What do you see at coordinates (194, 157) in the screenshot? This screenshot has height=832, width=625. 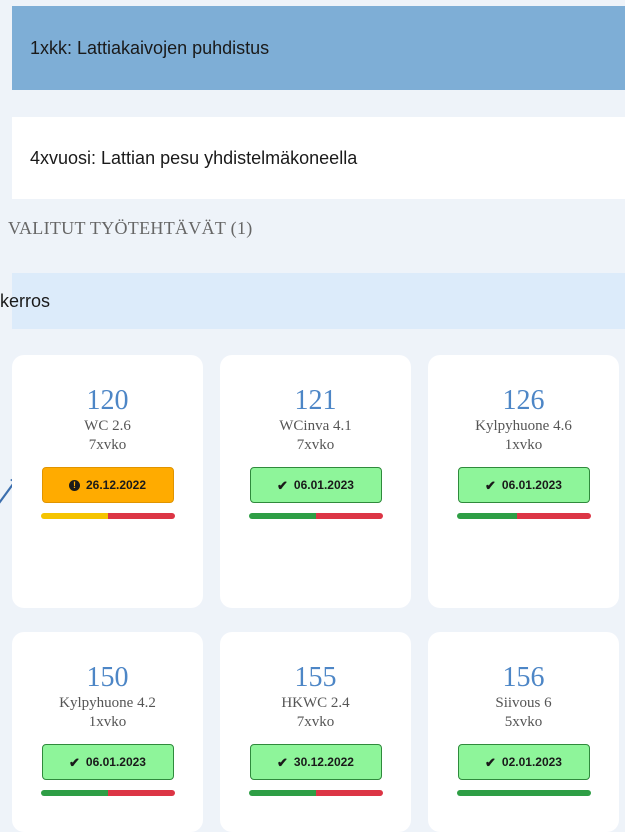 I see `task-label: 4xvuosi: Lattian pesu yhdistelmäkoneella` at bounding box center [194, 157].